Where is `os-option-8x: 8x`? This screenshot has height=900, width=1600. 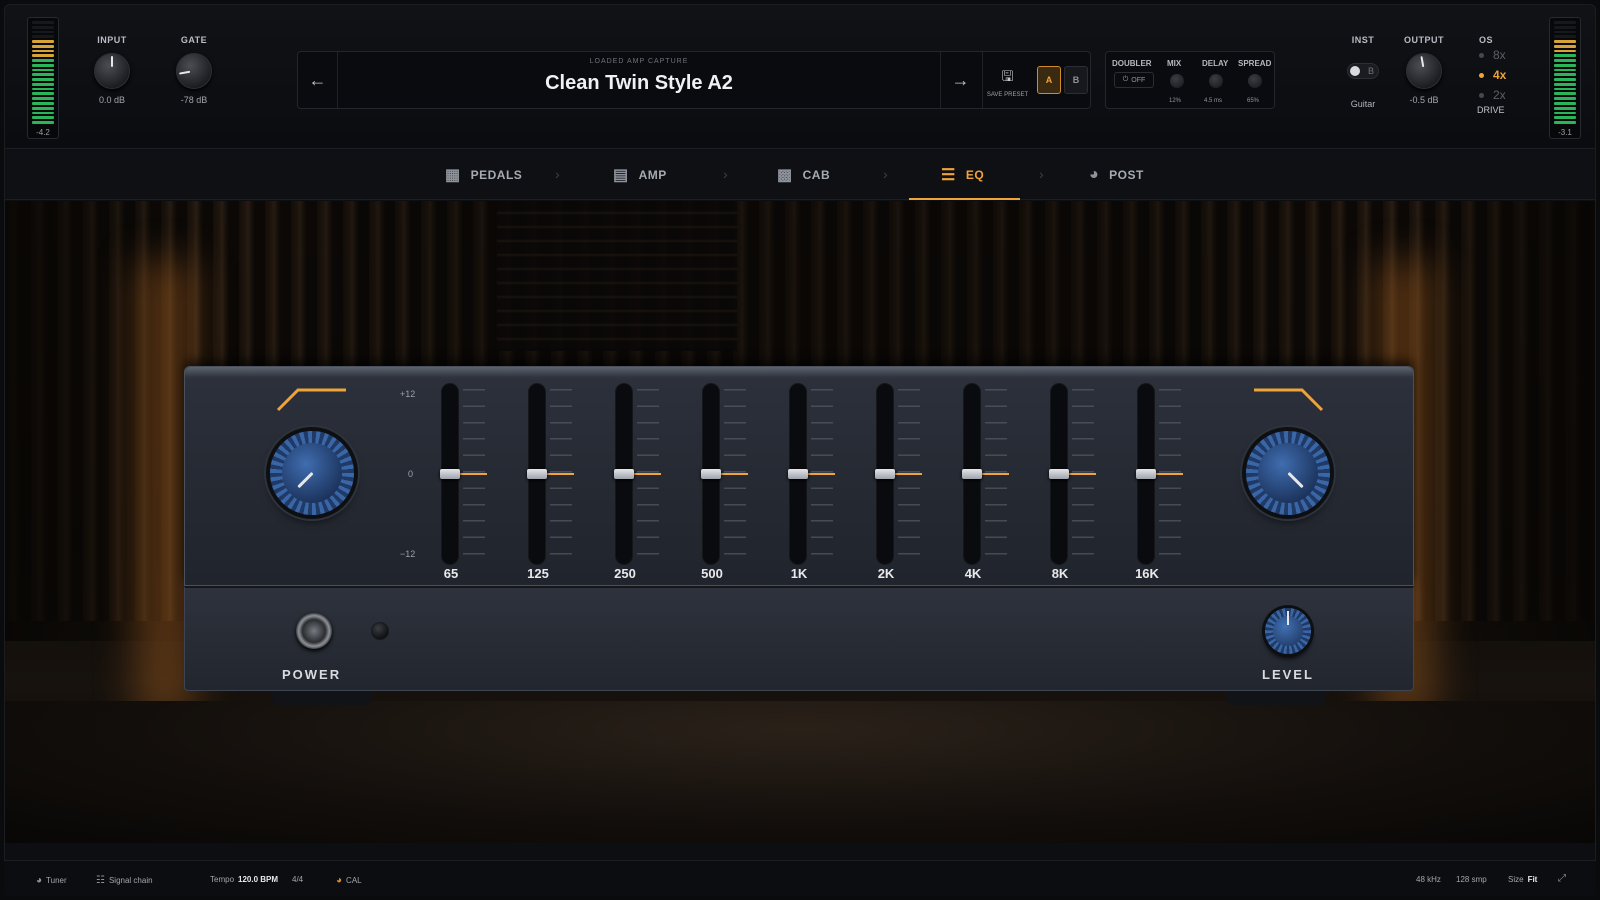 os-option-8x: 8x is located at coordinates (1498, 55).